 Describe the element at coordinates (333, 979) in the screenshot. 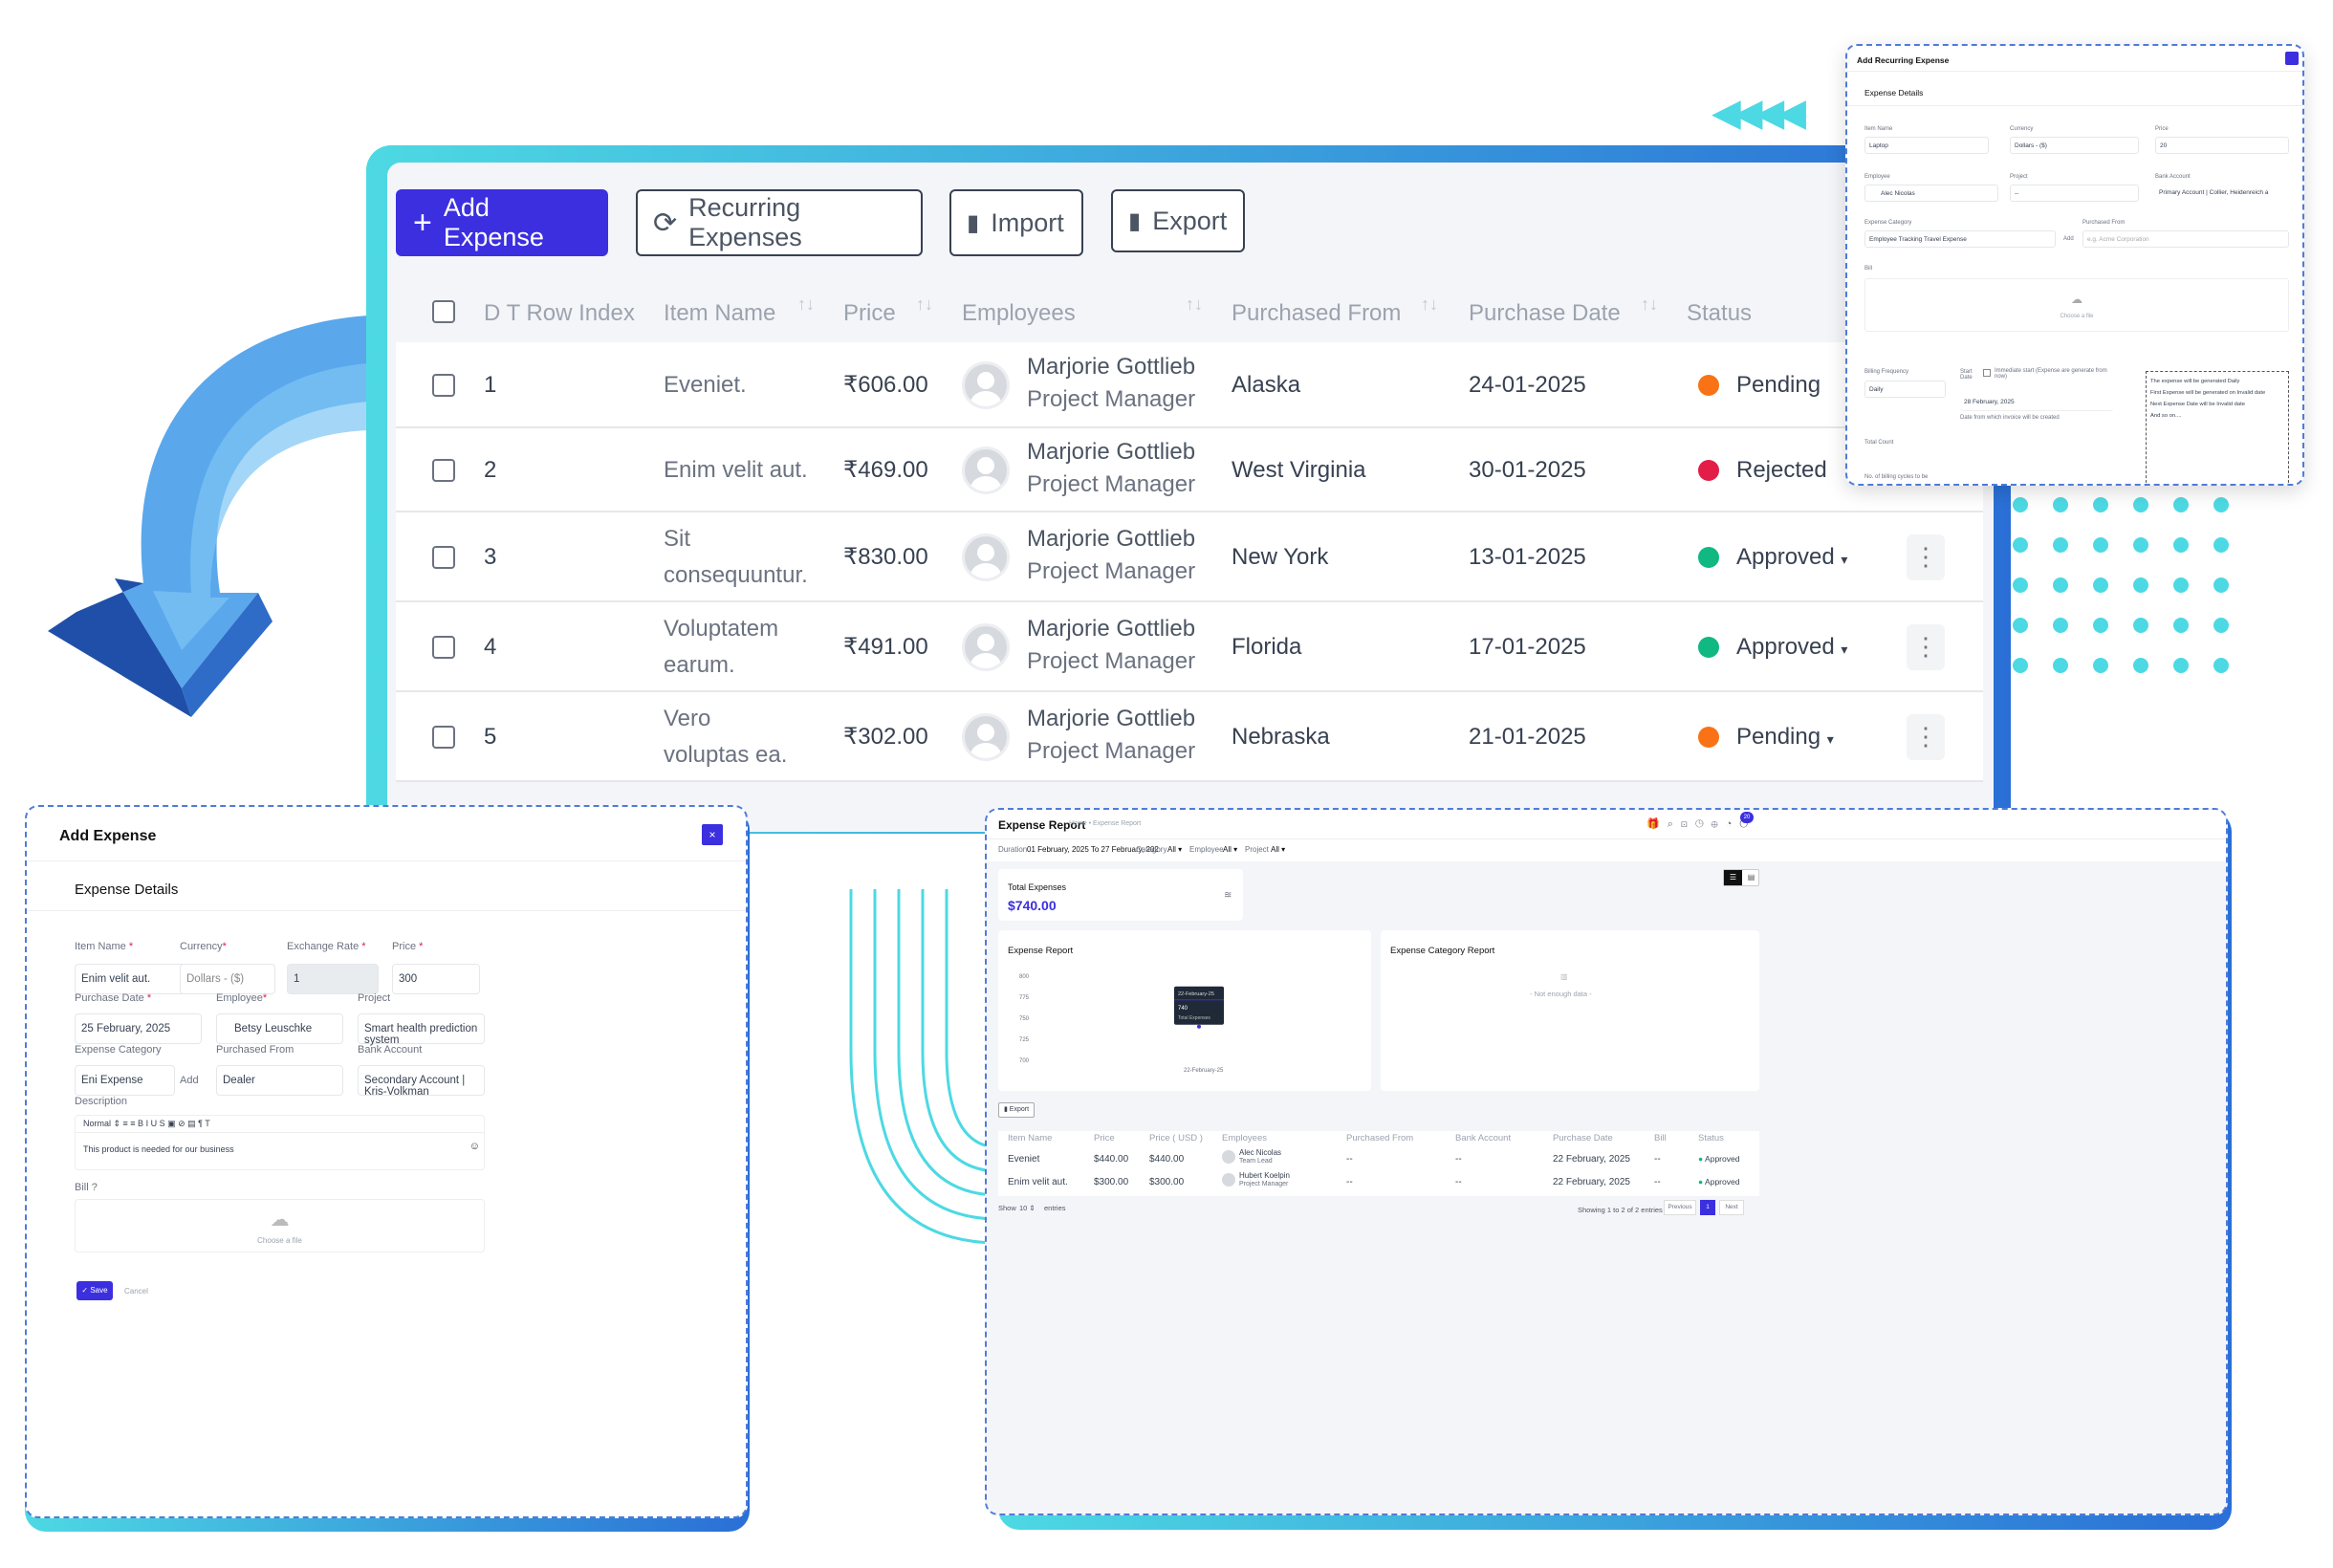

I see `exchange-rate-input: 1` at that location.